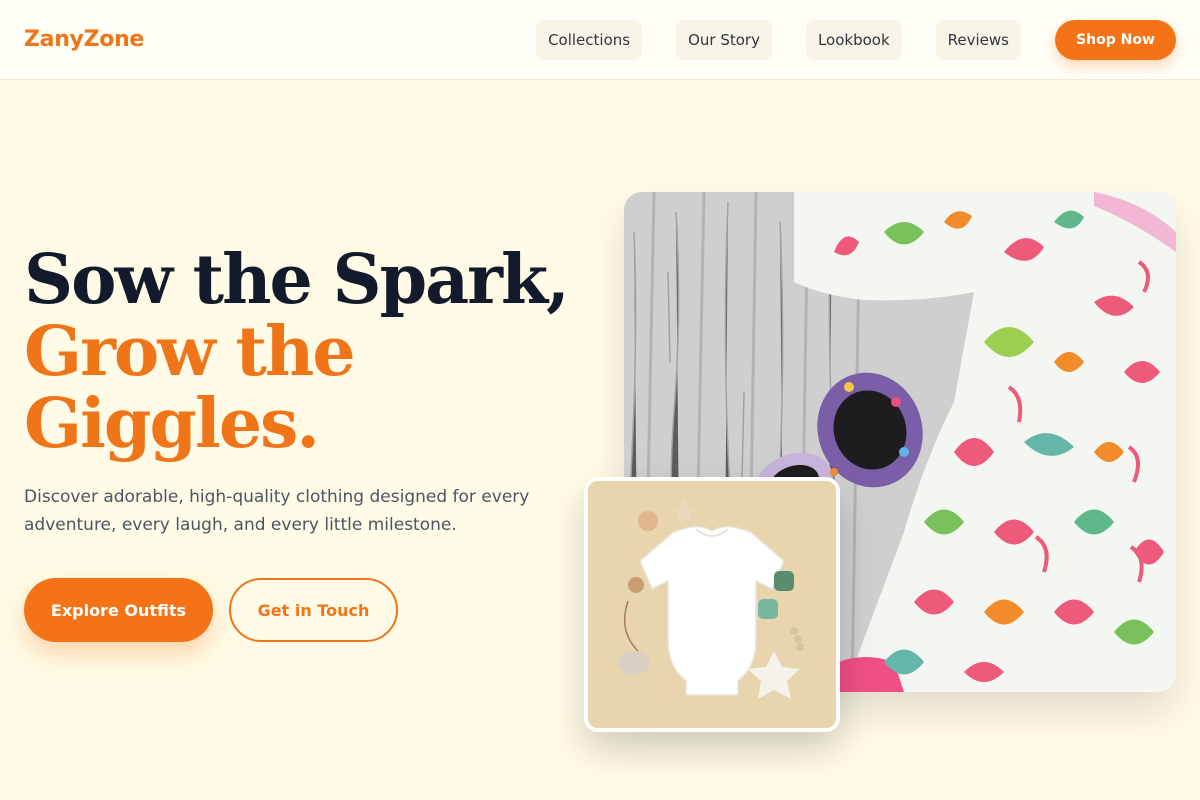 The height and width of the screenshot is (800, 1200). I want to click on brand-logo: ZanyZone, so click(84, 39).